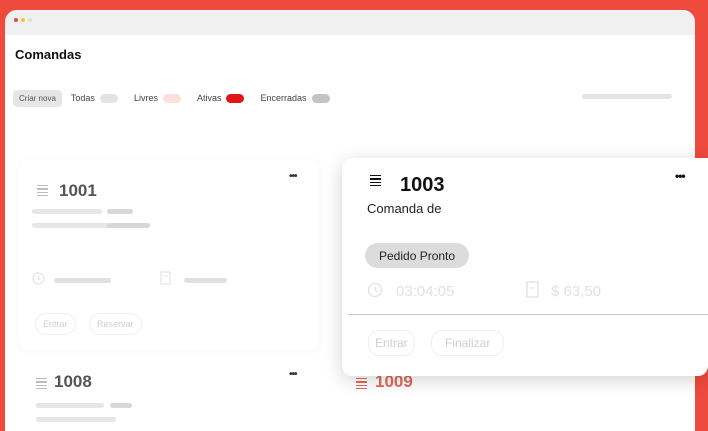 This screenshot has width=708, height=431. I want to click on filter-closed: Encerradas, so click(295, 98).